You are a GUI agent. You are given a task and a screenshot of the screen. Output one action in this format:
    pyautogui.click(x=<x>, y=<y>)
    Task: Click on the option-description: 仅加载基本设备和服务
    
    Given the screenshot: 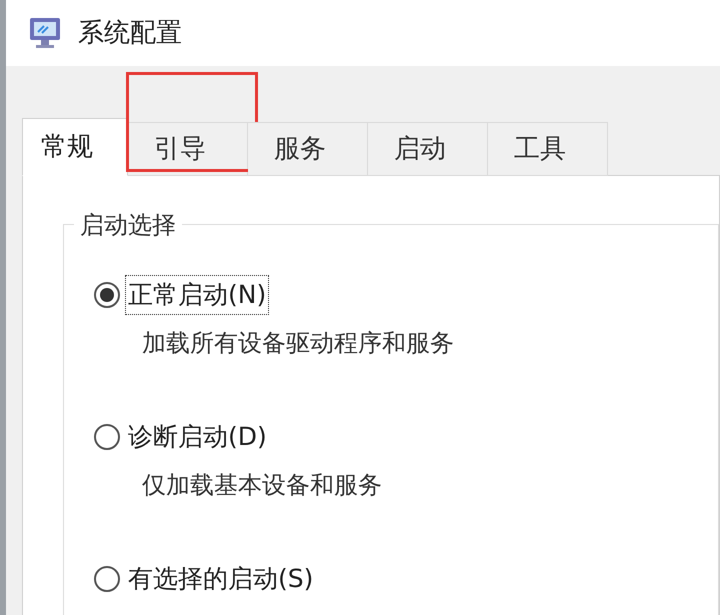 What is the action you would take?
    pyautogui.click(x=262, y=485)
    